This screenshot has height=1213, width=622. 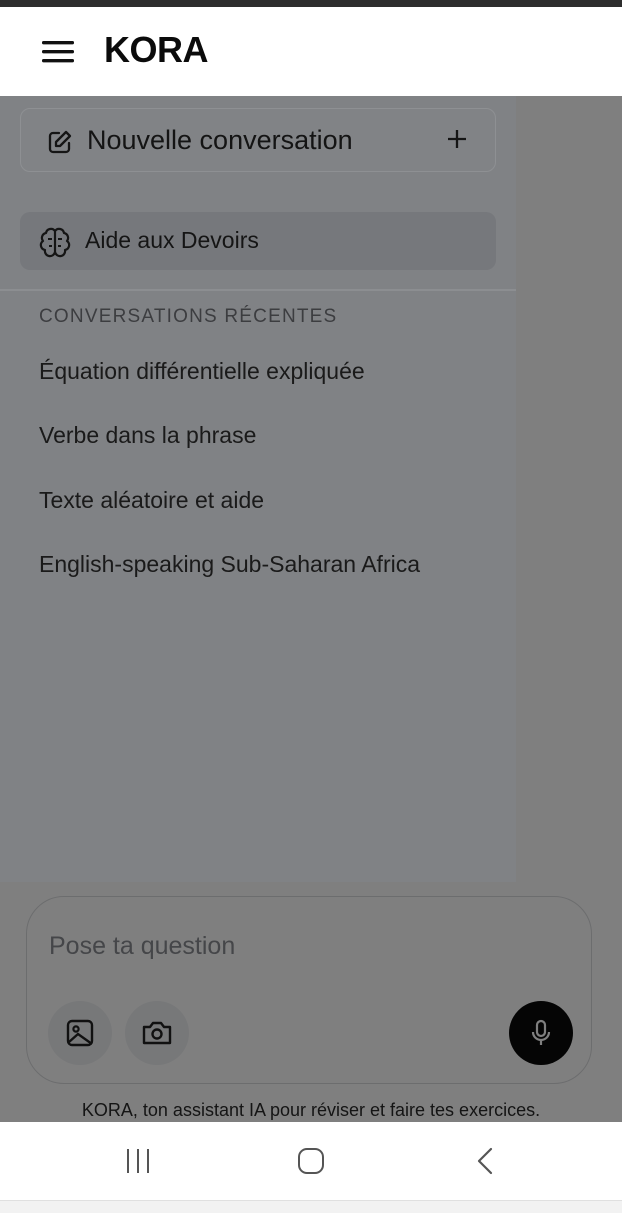 What do you see at coordinates (220, 140) in the screenshot?
I see `new-conversation-label: Nouvelle conversation` at bounding box center [220, 140].